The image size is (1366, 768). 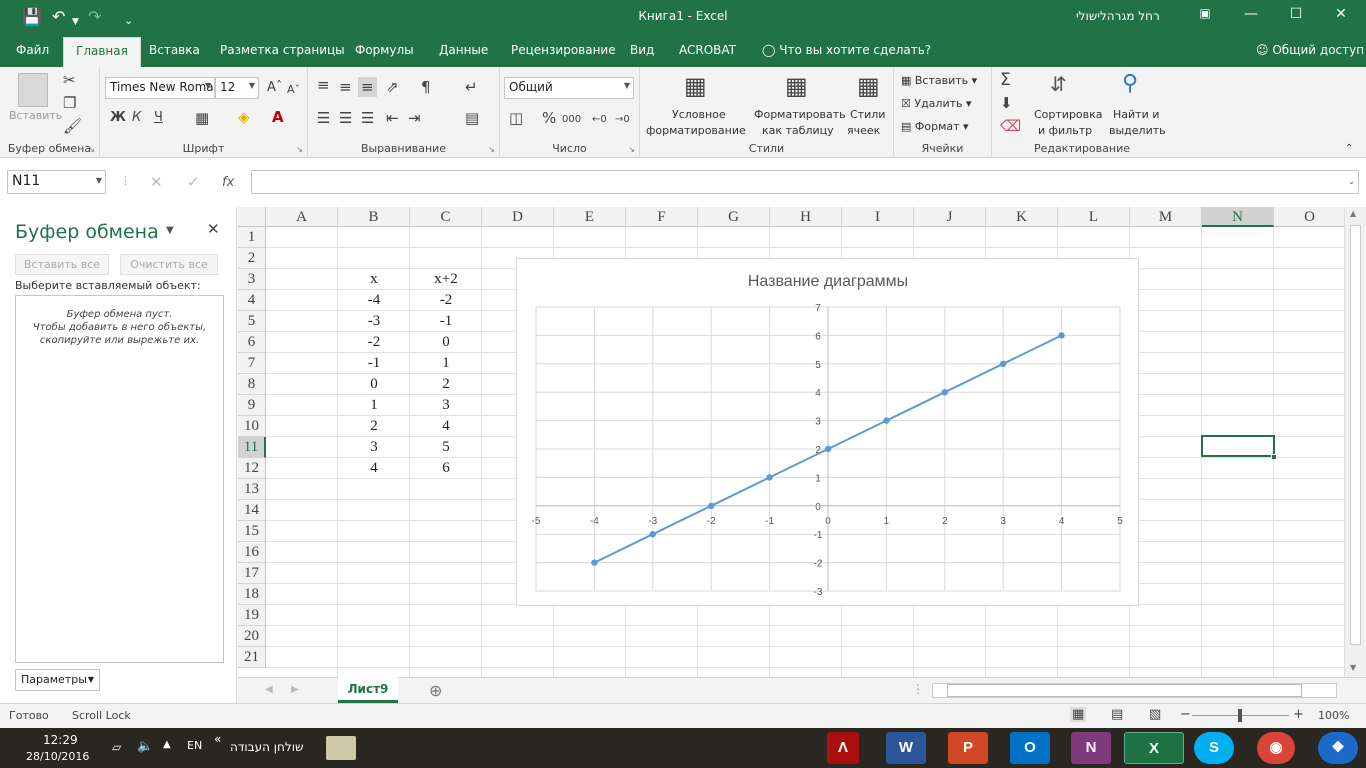 I want to click on page-layout-view-icon: ▤, so click(x=1117, y=714).